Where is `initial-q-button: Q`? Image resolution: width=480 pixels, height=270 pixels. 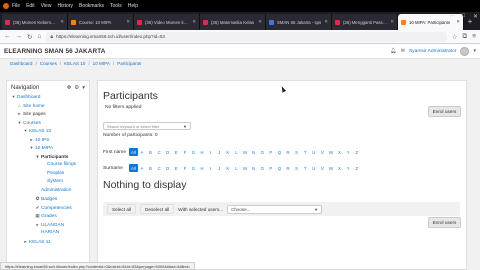
initial-q-button: Q is located at coordinates (279, 168).